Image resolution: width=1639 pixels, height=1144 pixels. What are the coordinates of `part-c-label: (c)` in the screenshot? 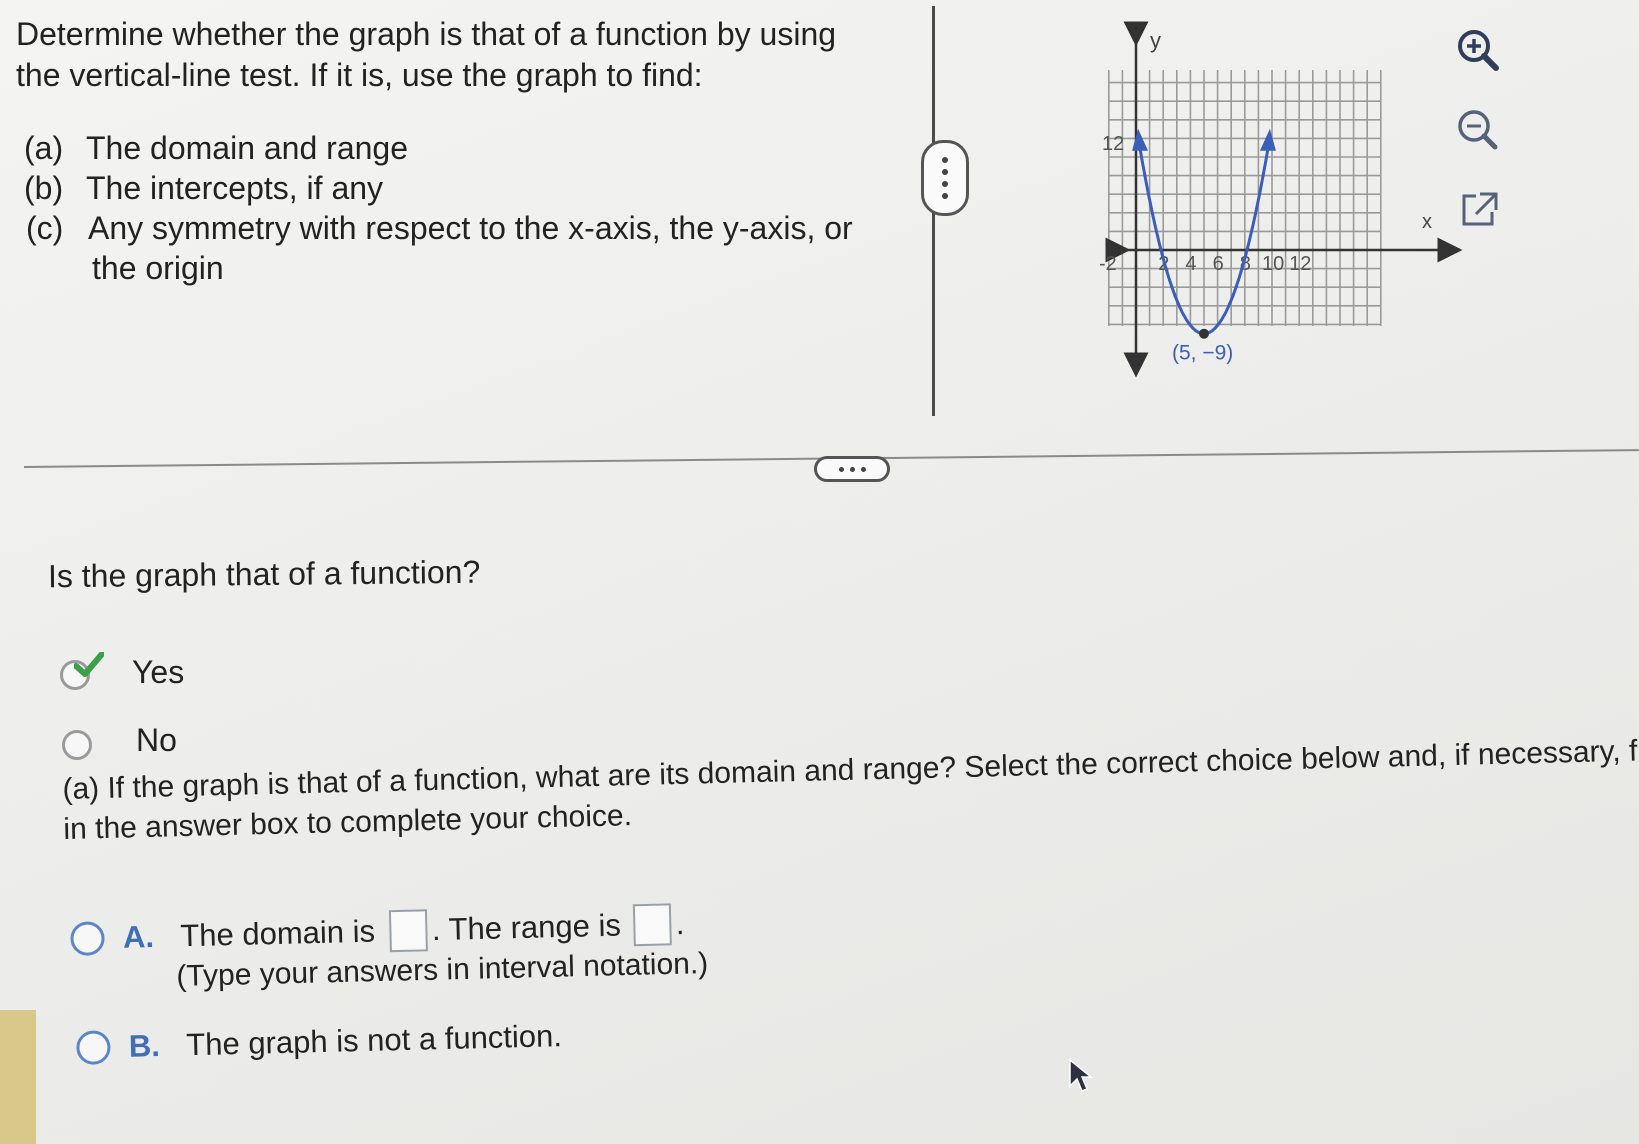 It's located at (45, 228).